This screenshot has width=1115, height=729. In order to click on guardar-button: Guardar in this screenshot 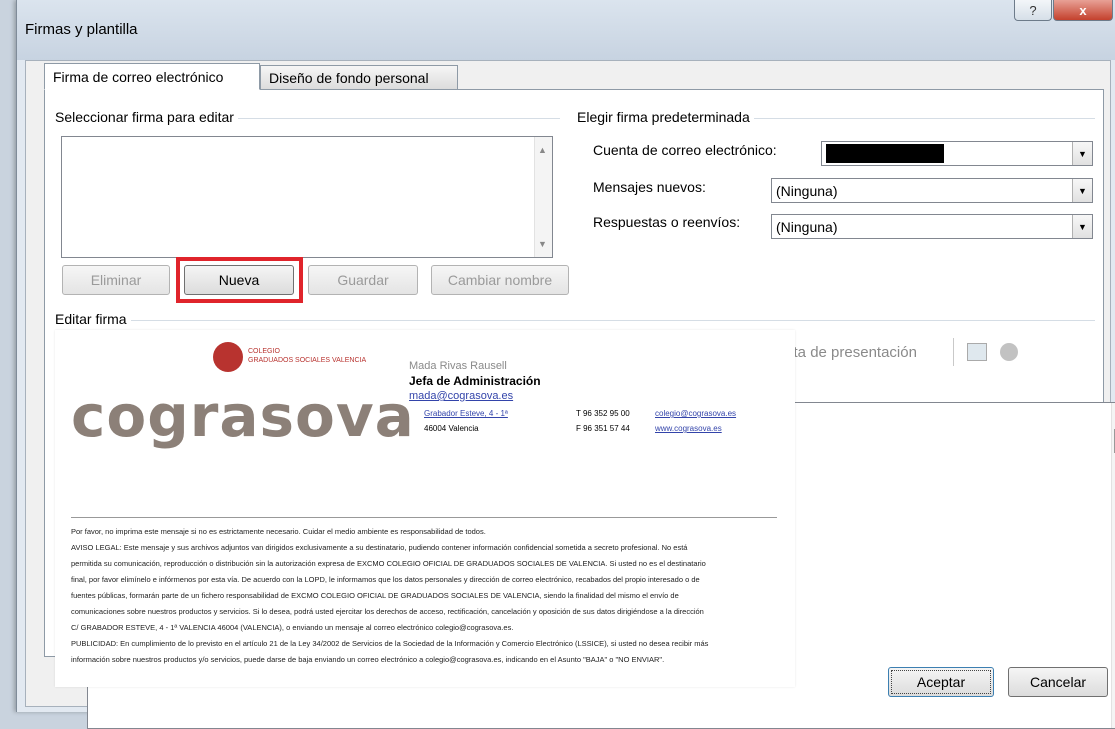, I will do `click(363, 280)`.